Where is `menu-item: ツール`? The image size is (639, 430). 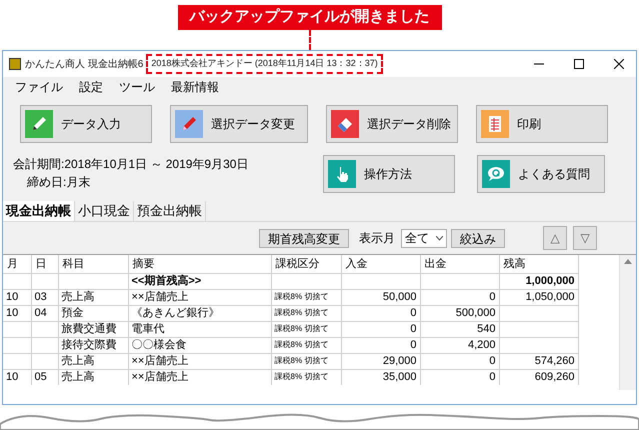 menu-item: ツール is located at coordinates (137, 87).